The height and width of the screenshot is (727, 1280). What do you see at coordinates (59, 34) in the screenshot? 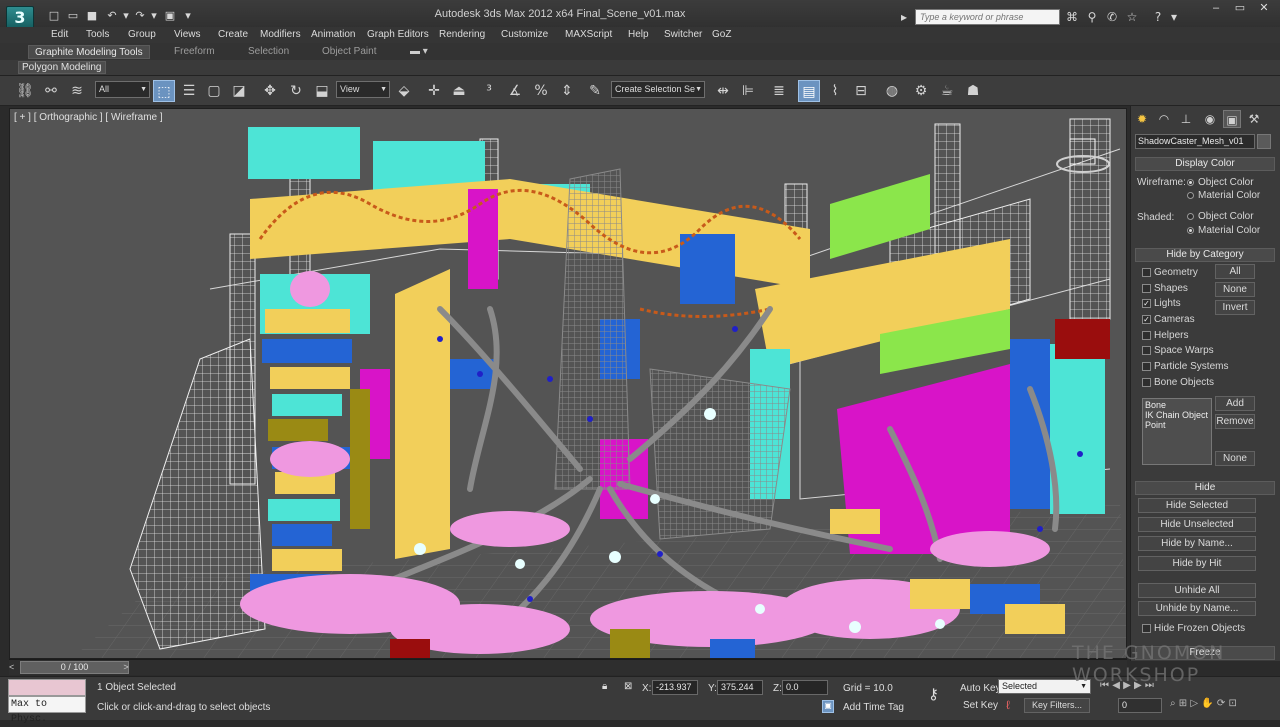
I see `menu-edit: Edit` at bounding box center [59, 34].